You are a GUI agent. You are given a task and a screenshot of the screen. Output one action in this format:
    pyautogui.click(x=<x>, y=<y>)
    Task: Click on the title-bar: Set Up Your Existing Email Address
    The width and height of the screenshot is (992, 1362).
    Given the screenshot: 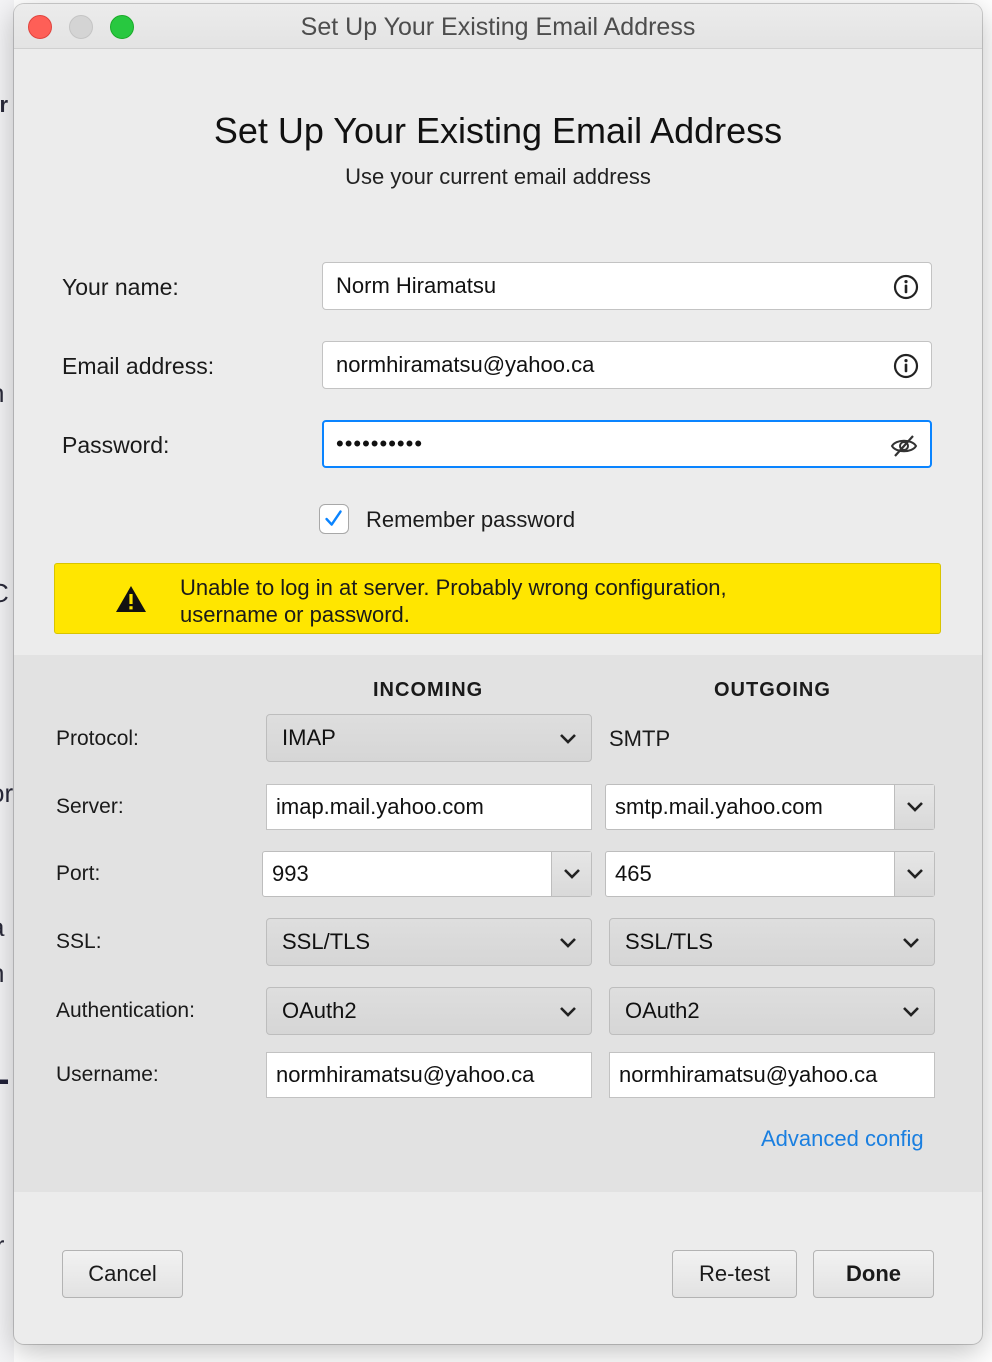 What is the action you would take?
    pyautogui.click(x=498, y=26)
    